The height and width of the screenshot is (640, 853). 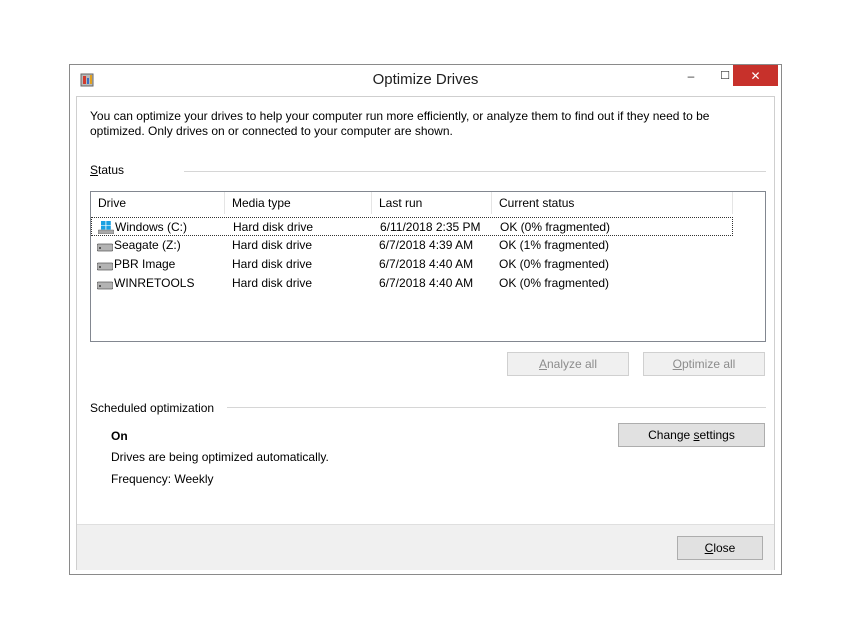 What do you see at coordinates (475, 171) in the screenshot?
I see `status-divider` at bounding box center [475, 171].